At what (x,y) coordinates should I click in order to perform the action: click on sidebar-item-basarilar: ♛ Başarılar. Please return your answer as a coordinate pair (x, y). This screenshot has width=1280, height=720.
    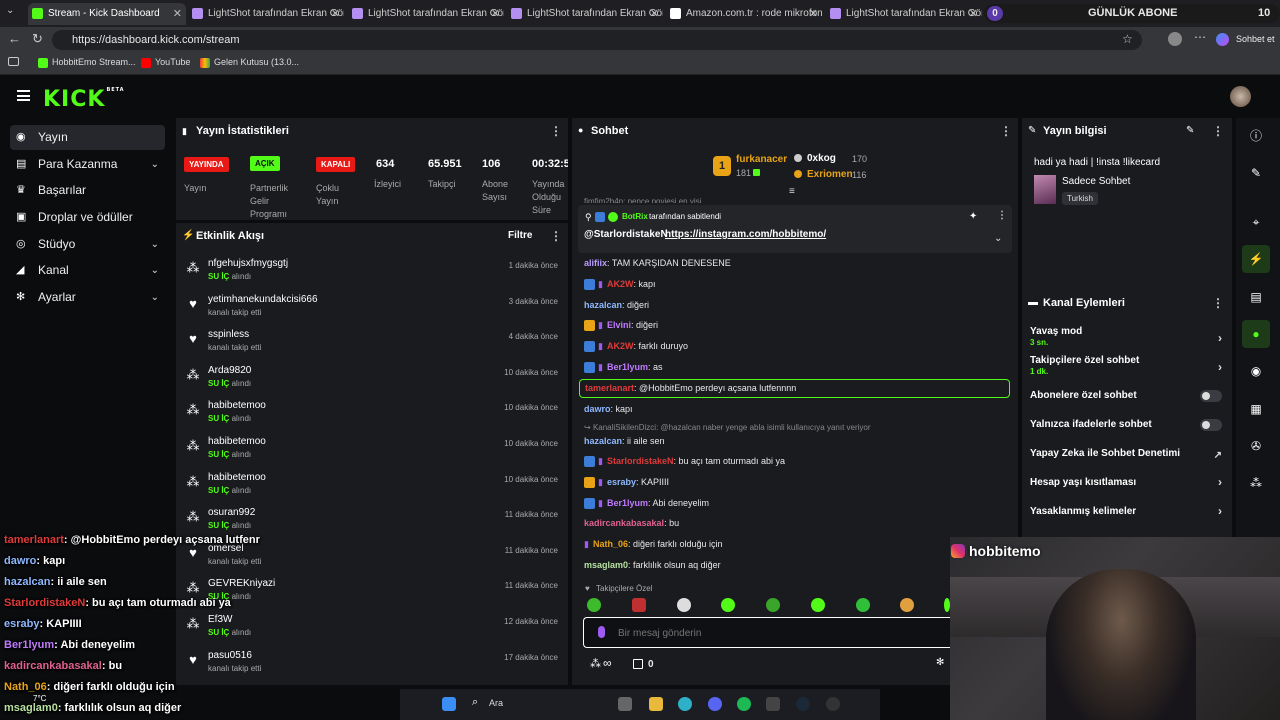
    Looking at the image, I should click on (87, 190).